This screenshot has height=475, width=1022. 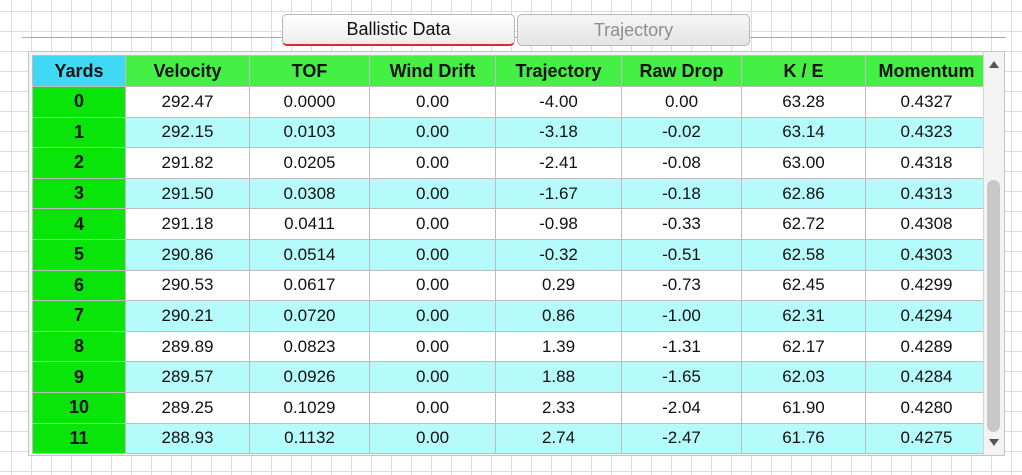 I want to click on table-row: 0 292.47 0.0000 0.00 -4.00 0.00 63.28 0.4327, so click(x=510, y=102).